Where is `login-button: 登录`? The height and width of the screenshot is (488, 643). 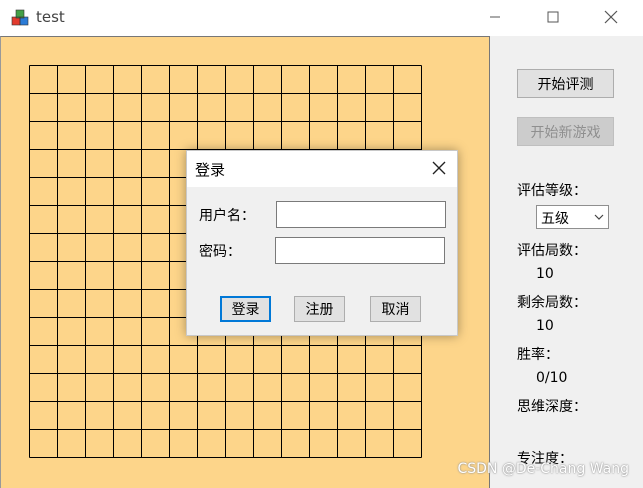 login-button: 登录 is located at coordinates (245, 309).